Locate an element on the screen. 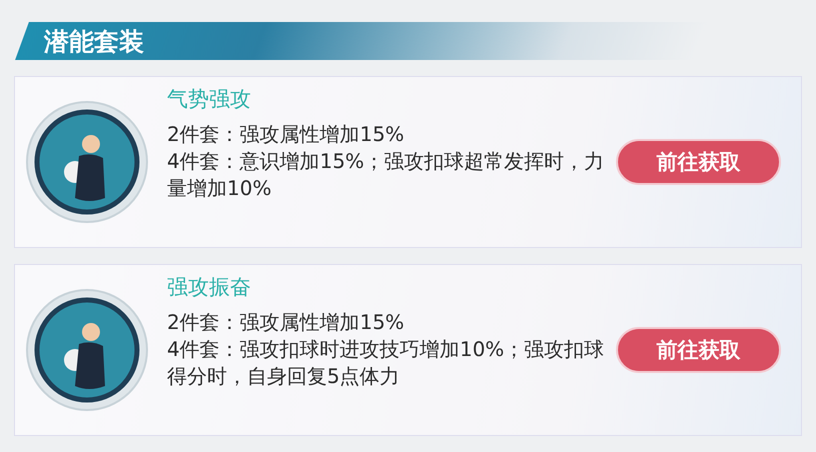 The width and height of the screenshot is (816, 452). set-name: 强攻振奋 is located at coordinates (209, 287).